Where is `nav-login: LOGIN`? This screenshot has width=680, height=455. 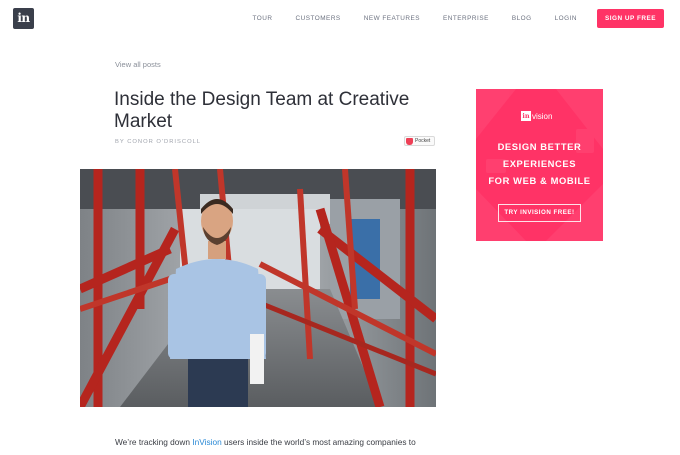
nav-login: LOGIN is located at coordinates (566, 18).